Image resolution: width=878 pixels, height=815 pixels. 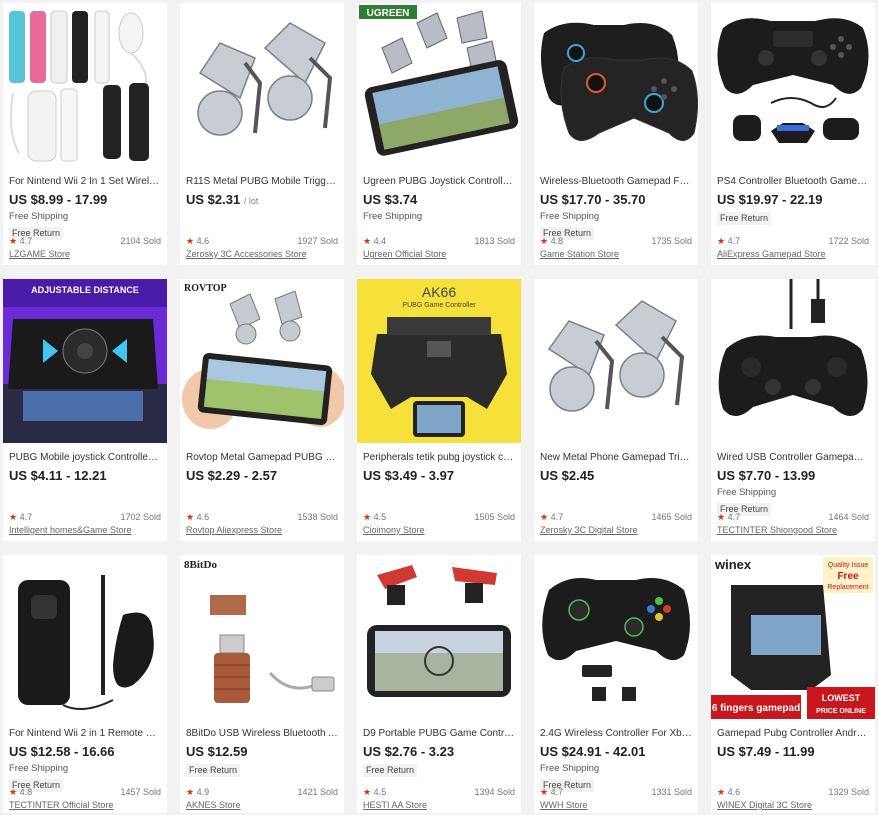 I want to click on rating-row: ★ 4.4 1813 Sold, so click(x=439, y=241).